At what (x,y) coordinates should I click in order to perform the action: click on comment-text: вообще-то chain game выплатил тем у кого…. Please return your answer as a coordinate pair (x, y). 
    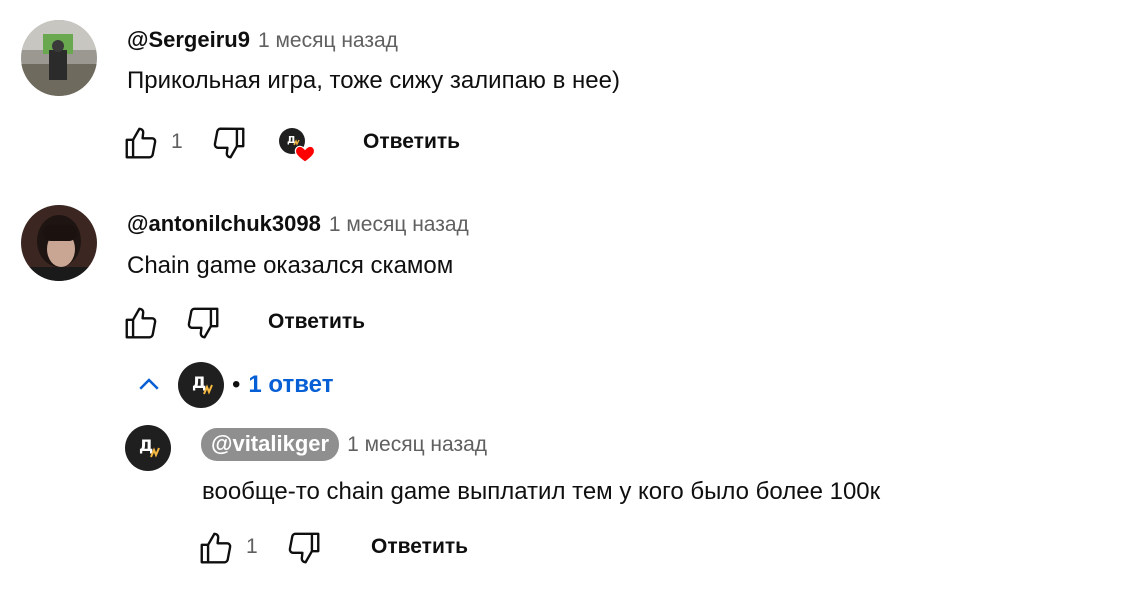
    Looking at the image, I should click on (541, 491).